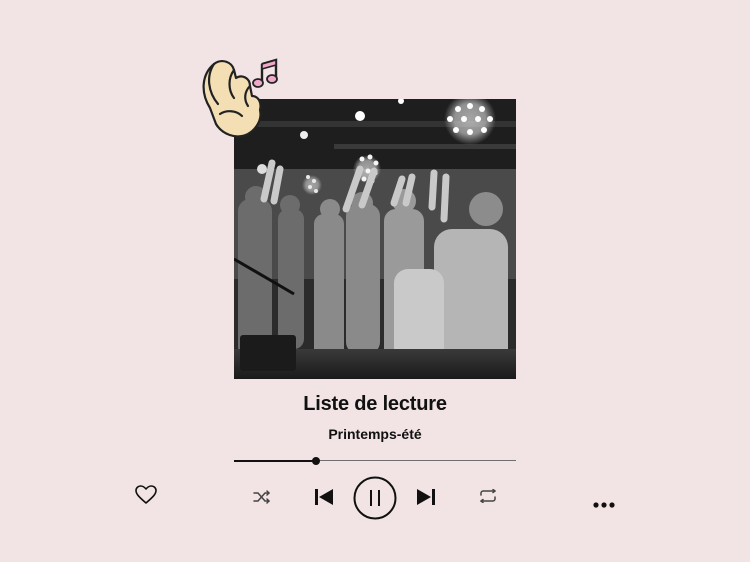  I want to click on progress-bar, so click(375, 460).